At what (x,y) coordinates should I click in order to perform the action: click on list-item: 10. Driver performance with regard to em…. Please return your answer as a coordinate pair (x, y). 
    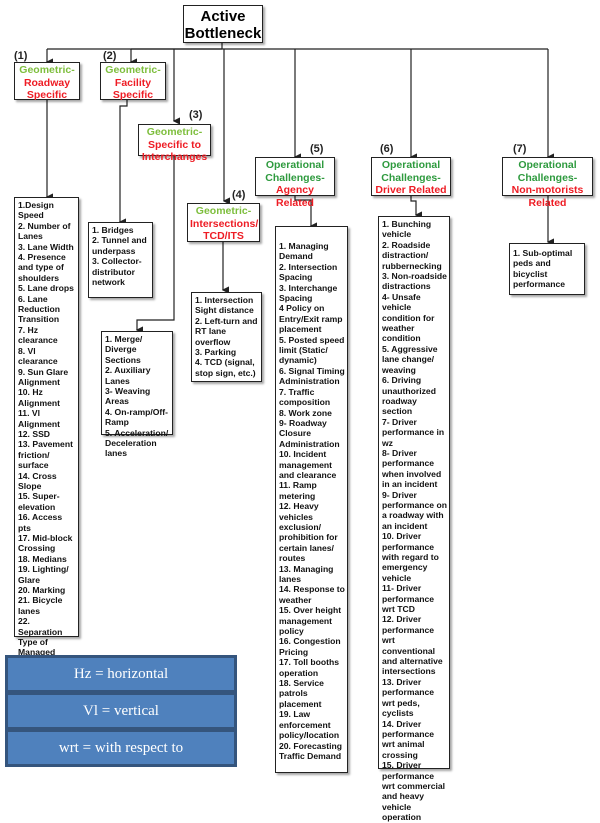
    Looking at the image, I should click on (410, 557).